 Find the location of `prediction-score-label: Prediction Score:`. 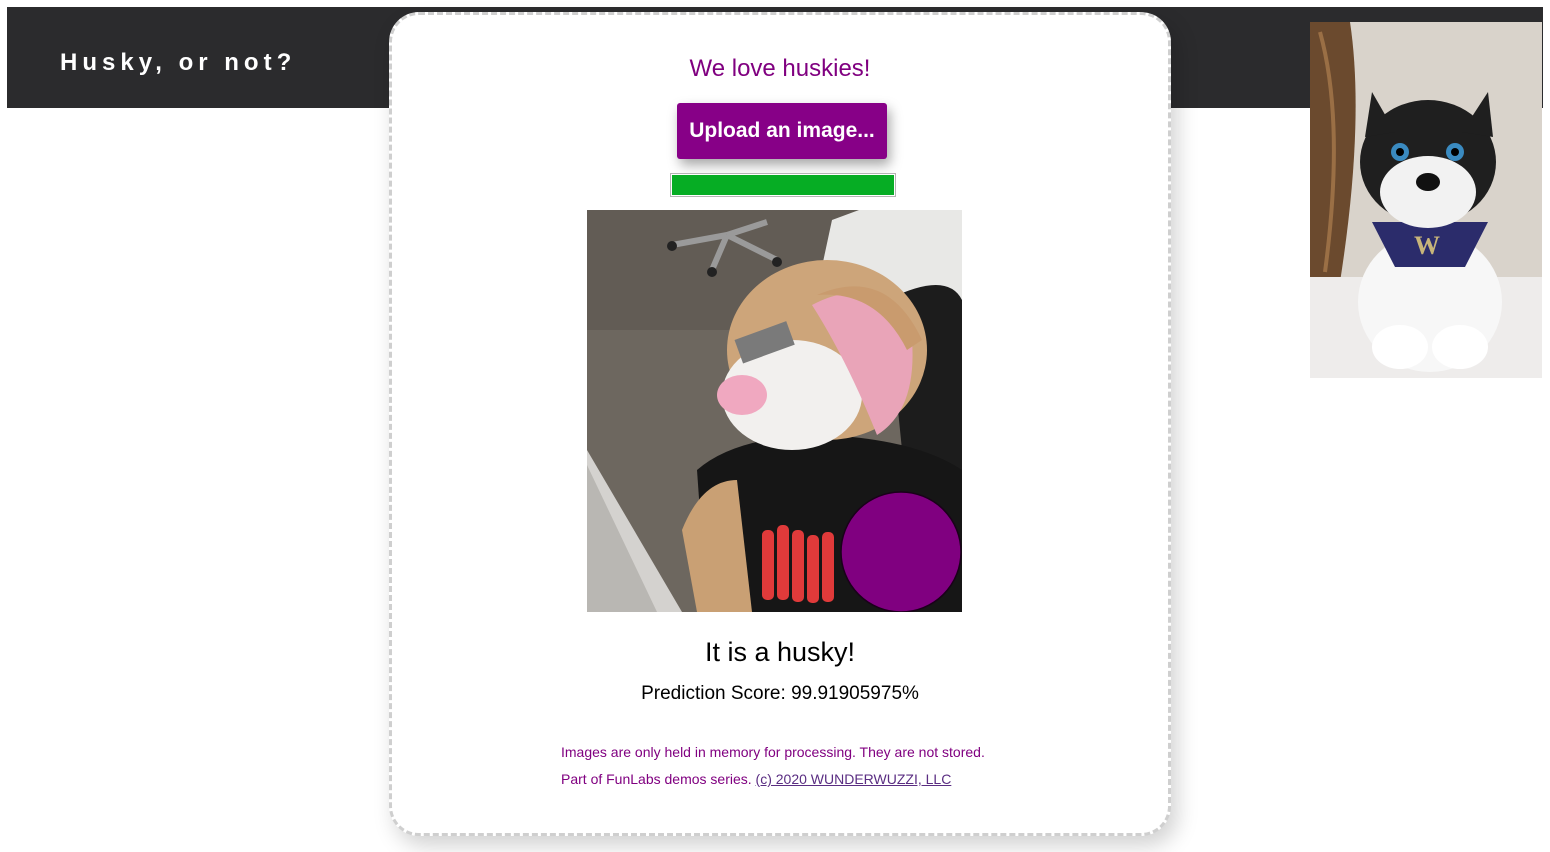

prediction-score-label: Prediction Score: is located at coordinates (713, 693).